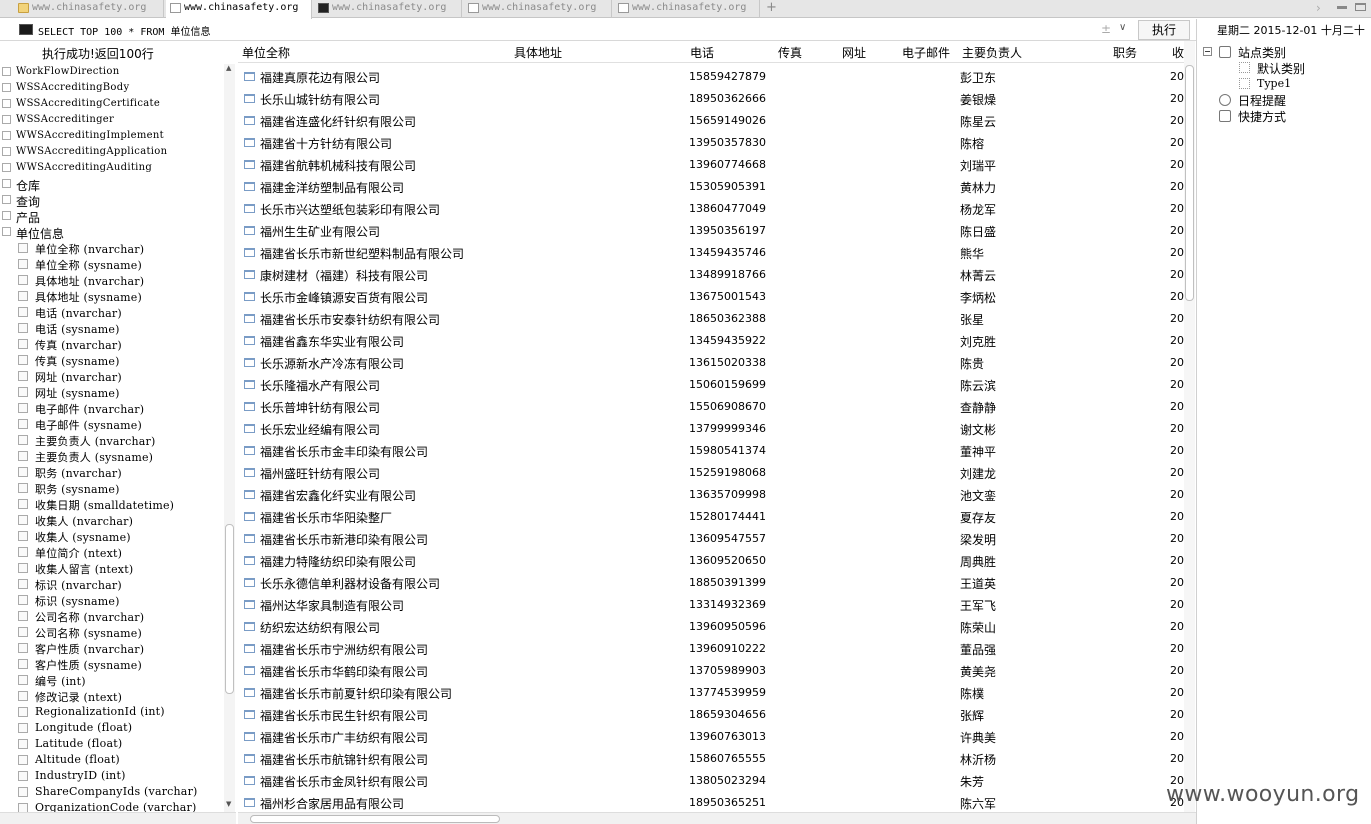 The height and width of the screenshot is (824, 1371). I want to click on tree-table-item: WWSAccreditingApplication, so click(111, 152).